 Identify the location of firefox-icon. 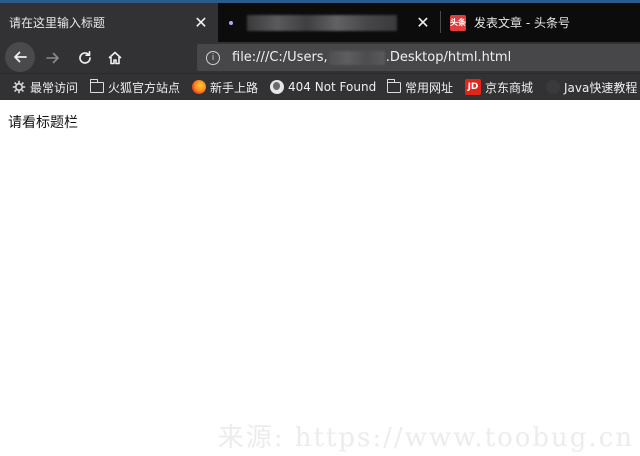
(199, 87).